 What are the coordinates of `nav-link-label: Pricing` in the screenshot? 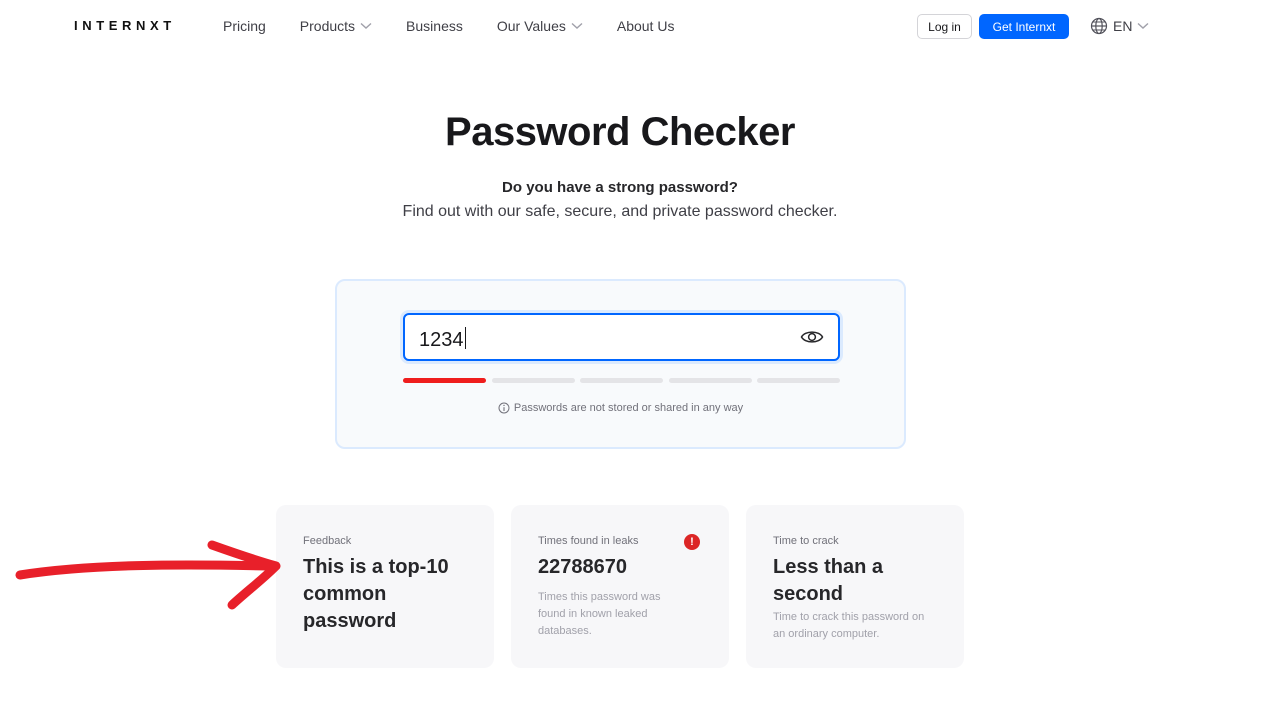 It's located at (244, 26).